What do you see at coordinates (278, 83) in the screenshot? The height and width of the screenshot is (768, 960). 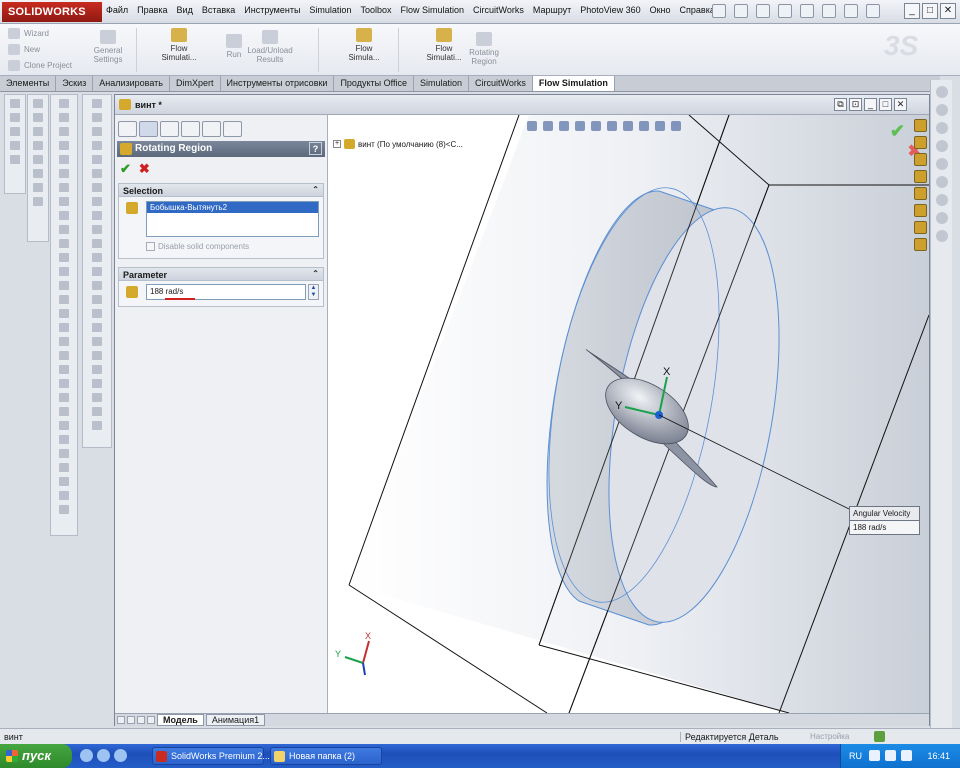 I see `tab-sketch-tools: Инструменты отрисовки` at bounding box center [278, 83].